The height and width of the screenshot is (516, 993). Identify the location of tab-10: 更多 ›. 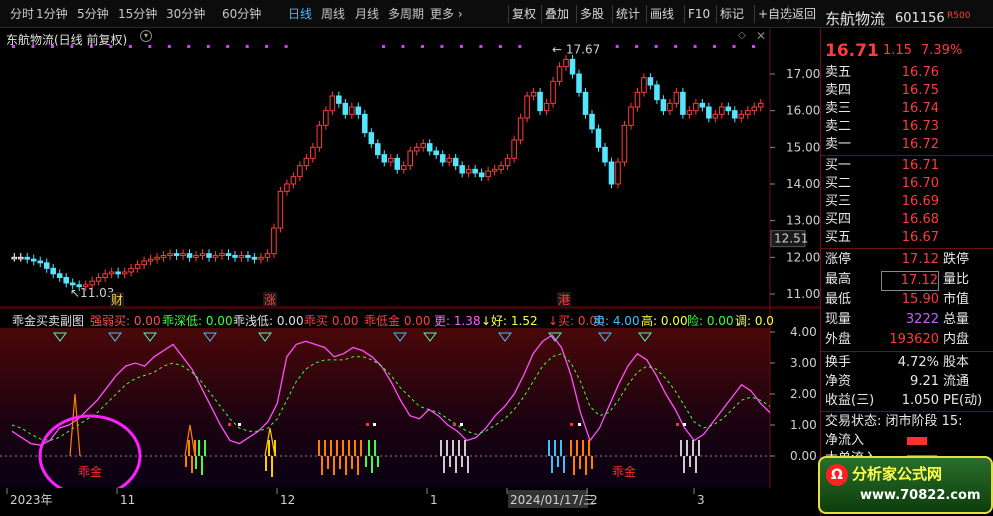
(446, 14).